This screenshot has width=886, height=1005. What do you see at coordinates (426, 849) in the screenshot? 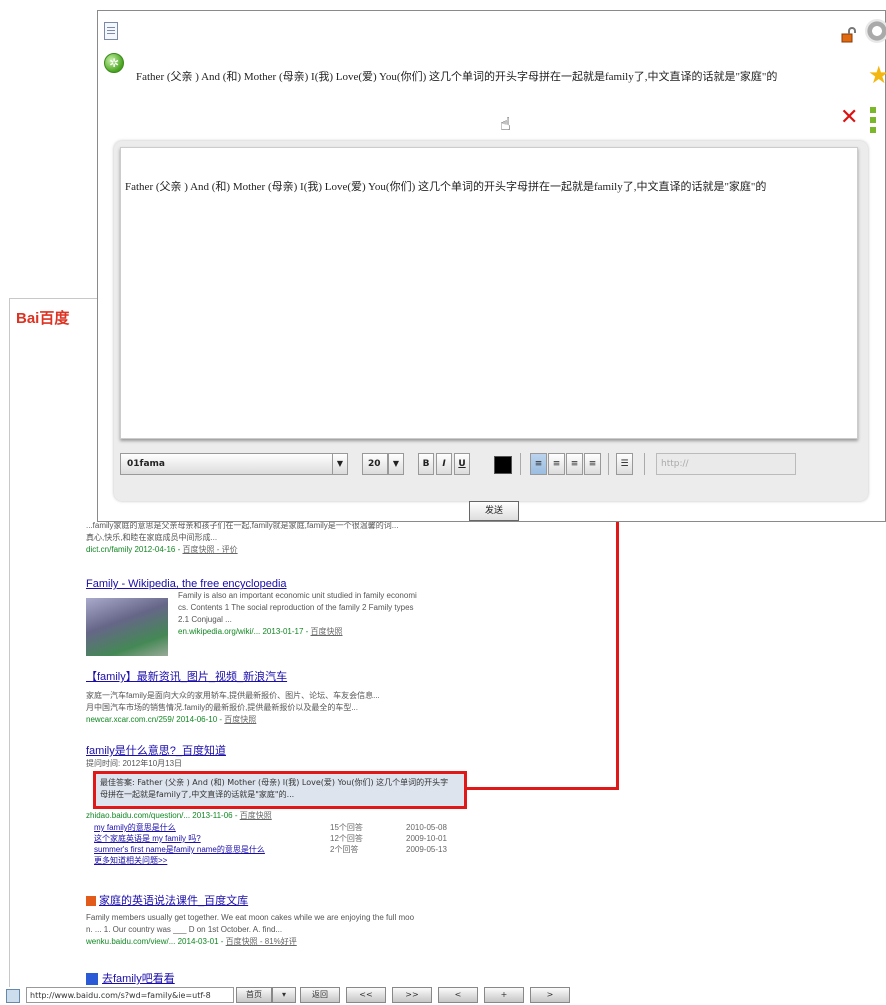
I see `question-date: 2009-05-13` at bounding box center [426, 849].